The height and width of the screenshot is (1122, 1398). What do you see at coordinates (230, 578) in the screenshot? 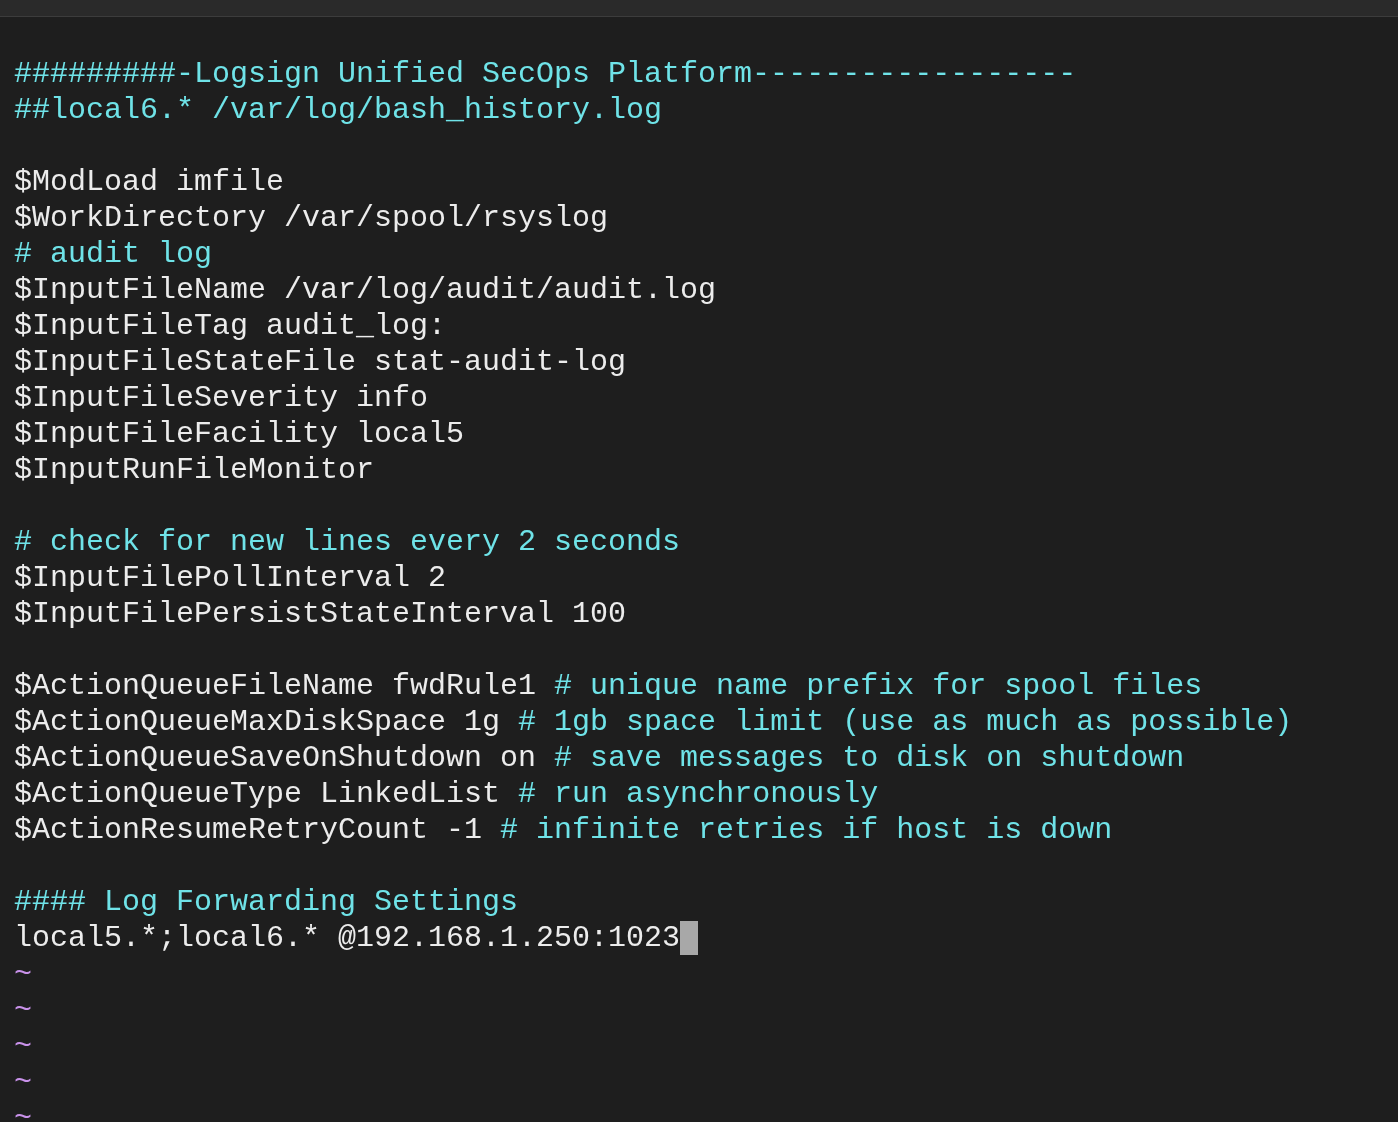
I see `code-text: $InputFilePollInterval 2` at bounding box center [230, 578].